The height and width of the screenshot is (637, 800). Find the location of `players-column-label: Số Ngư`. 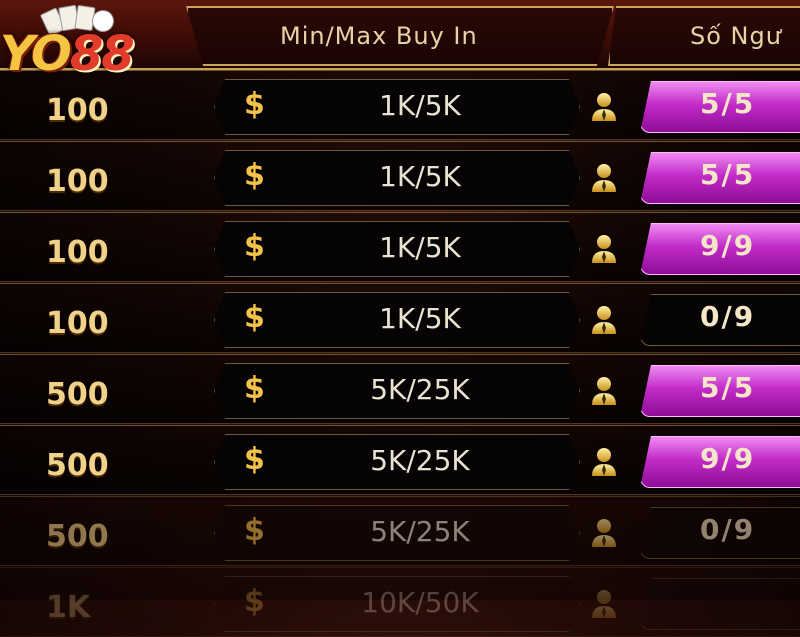

players-column-label: Số Ngư is located at coordinates (736, 36).